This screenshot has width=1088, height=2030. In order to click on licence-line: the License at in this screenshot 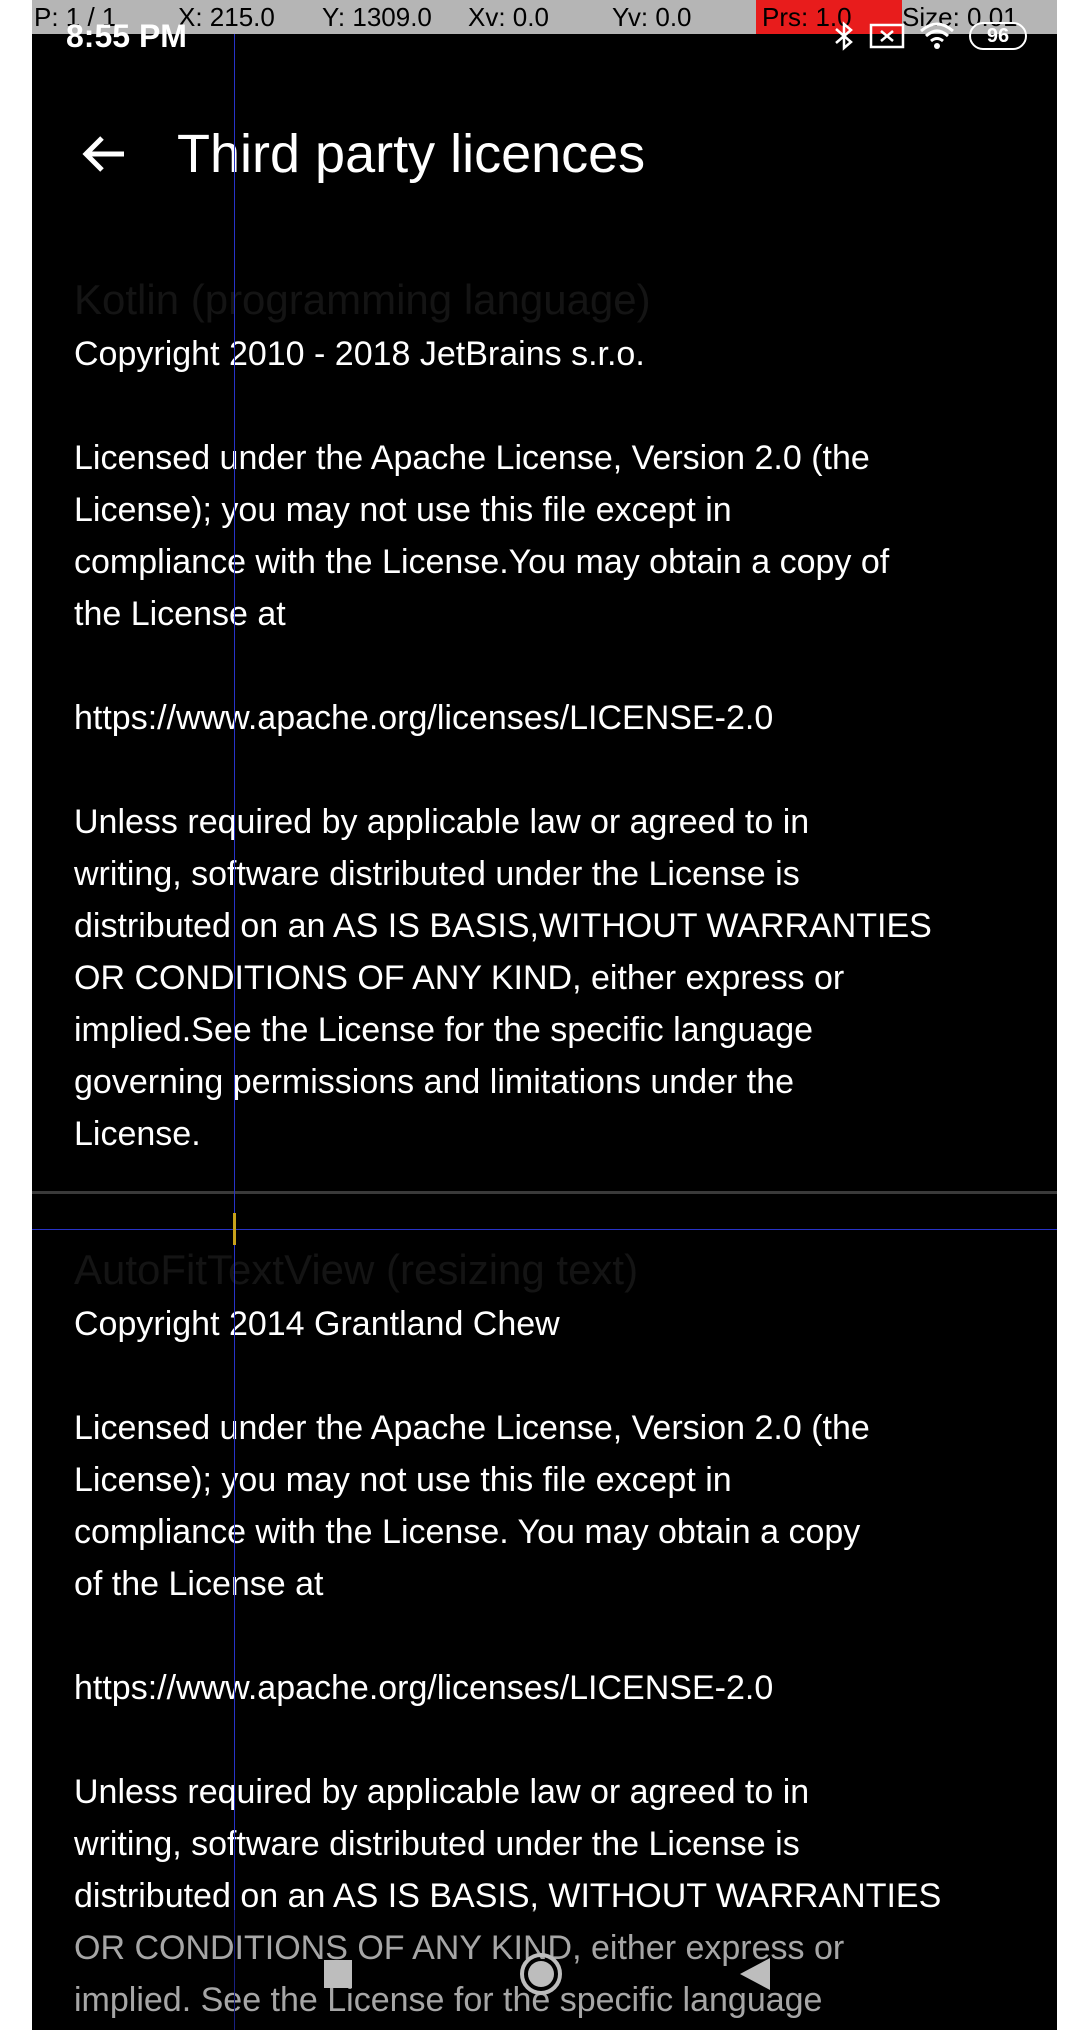, I will do `click(180, 614)`.